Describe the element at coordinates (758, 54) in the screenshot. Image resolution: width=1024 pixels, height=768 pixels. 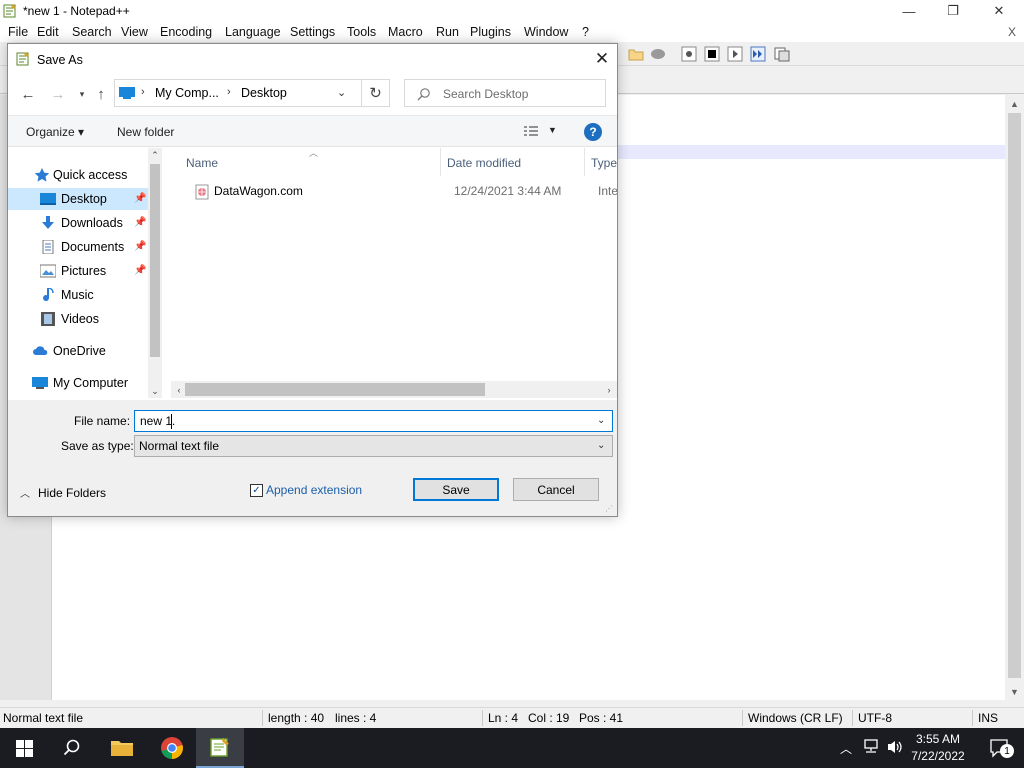
I see `run-macro-multiple-icon` at that location.